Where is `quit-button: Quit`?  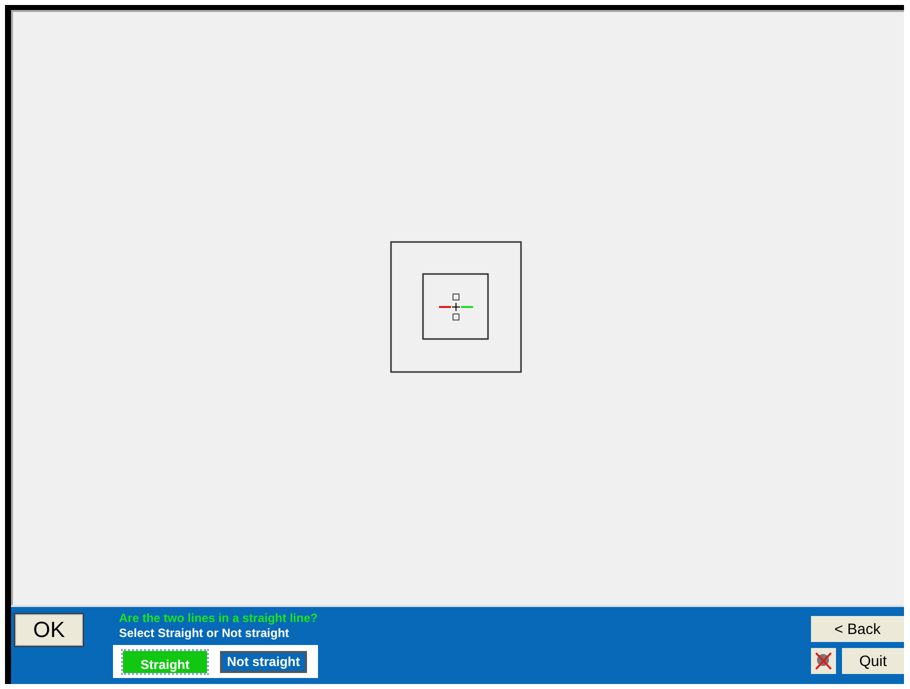
quit-button: Quit is located at coordinates (873, 661).